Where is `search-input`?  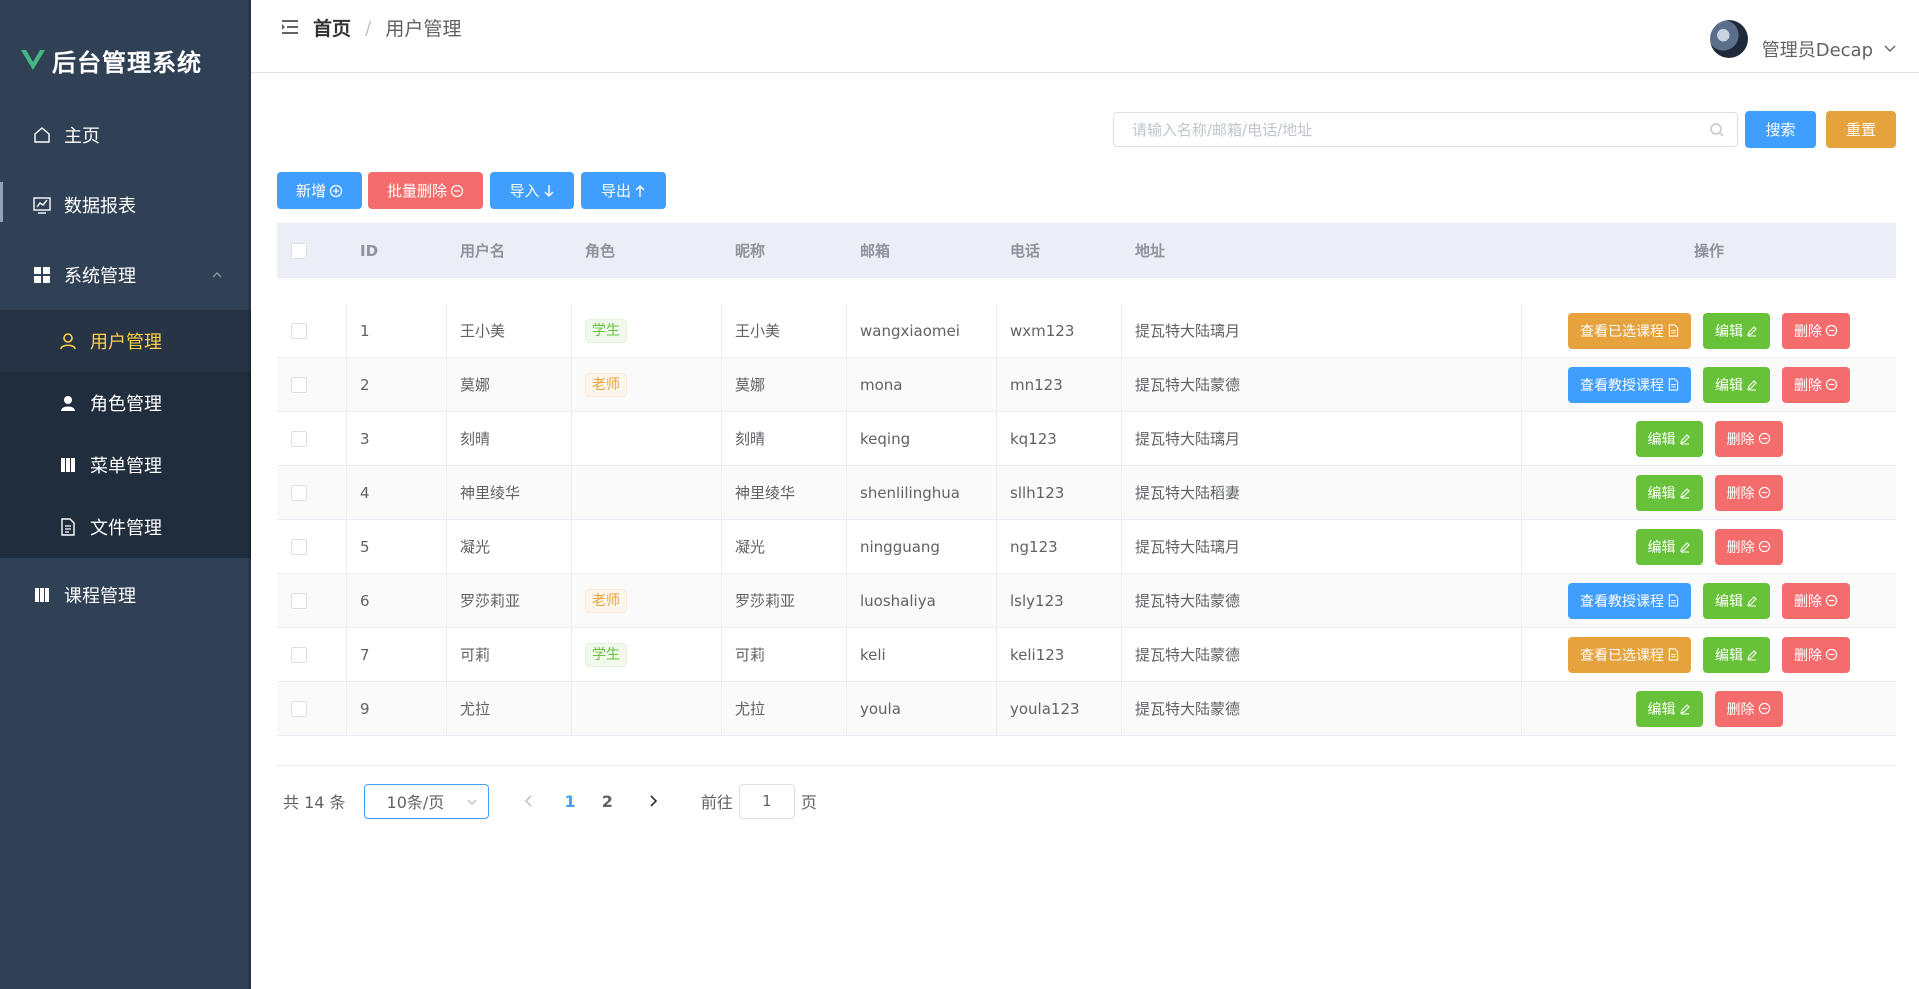 search-input is located at coordinates (1420, 129).